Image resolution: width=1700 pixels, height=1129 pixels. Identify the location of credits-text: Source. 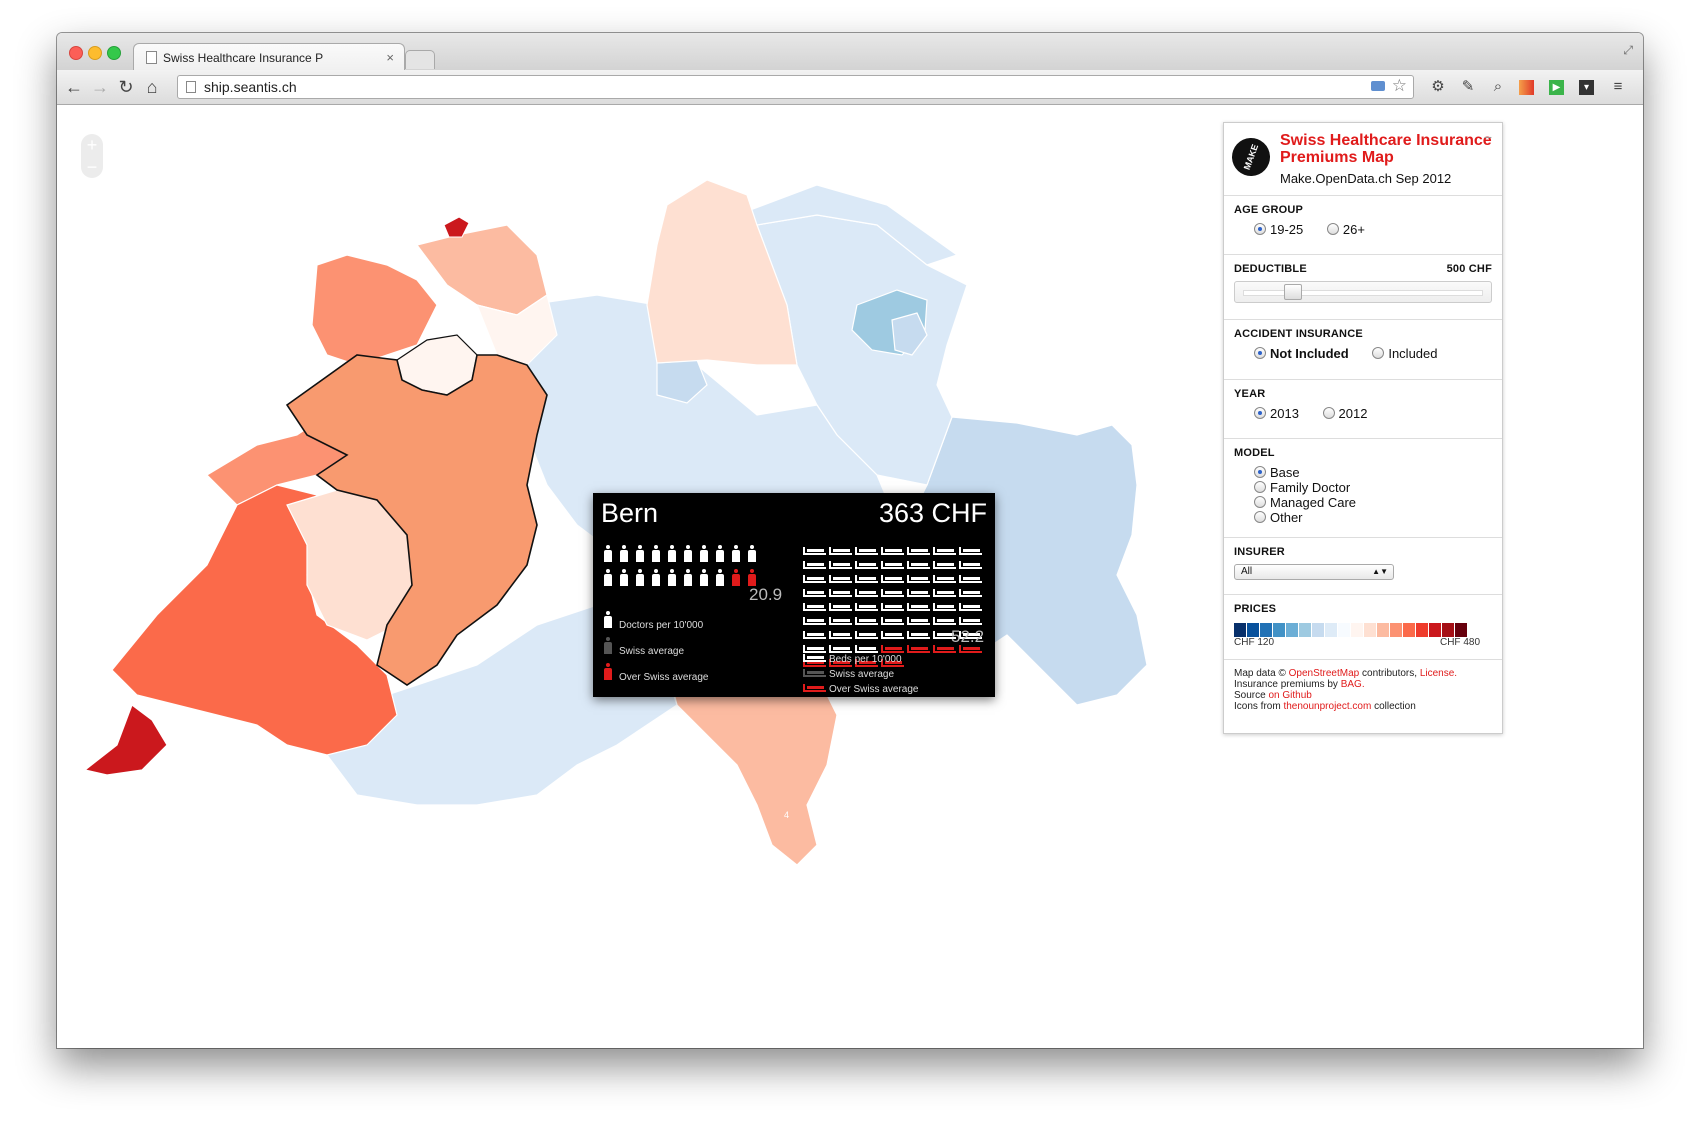
(1251, 695).